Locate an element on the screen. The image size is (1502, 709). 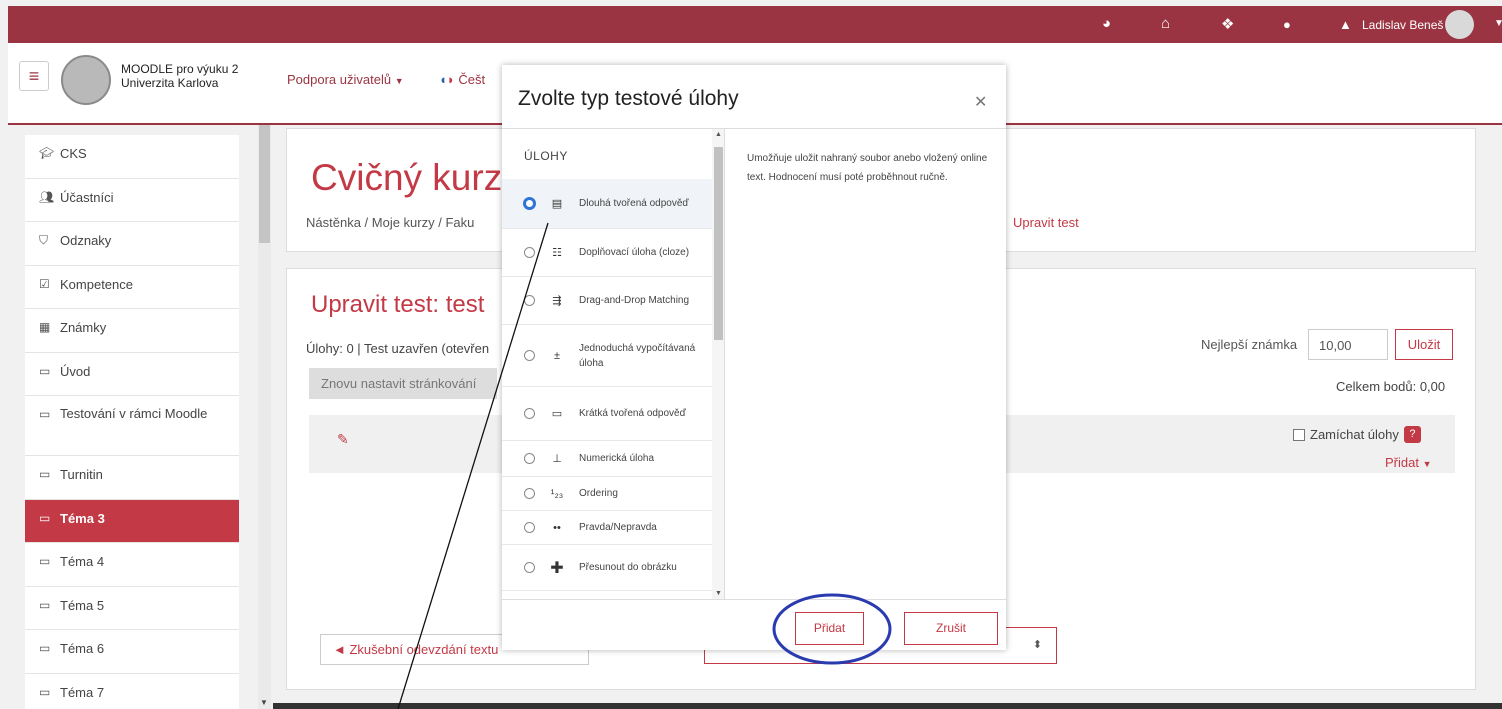
sidebar-item-intro: ▭ Úvod is located at coordinates (132, 374).